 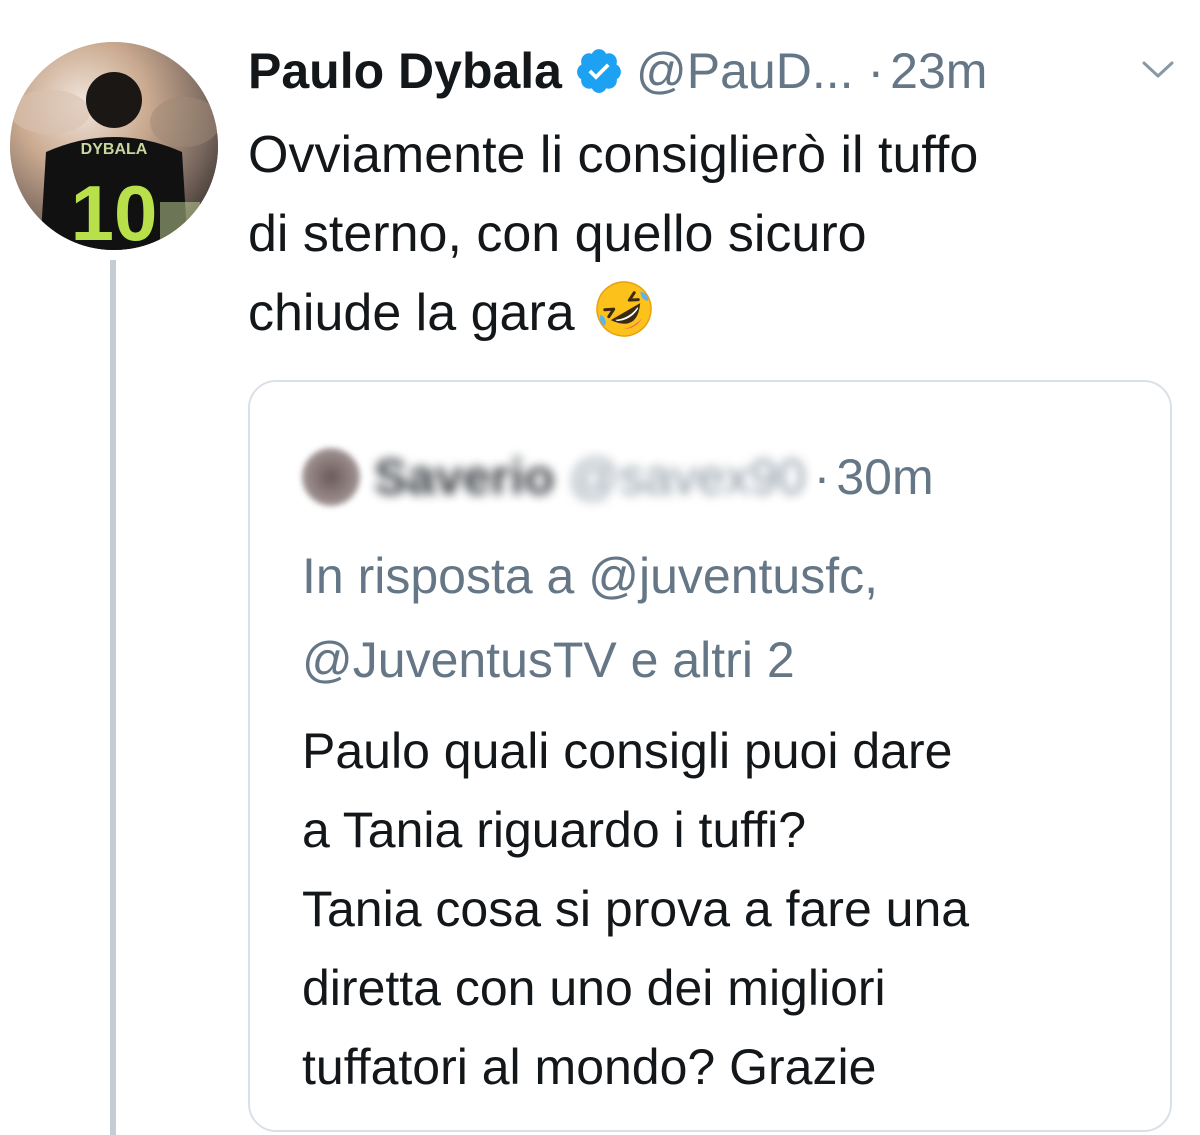 I want to click on reply-context-line: @JuventusTV e altri 2, so click(x=548, y=660).